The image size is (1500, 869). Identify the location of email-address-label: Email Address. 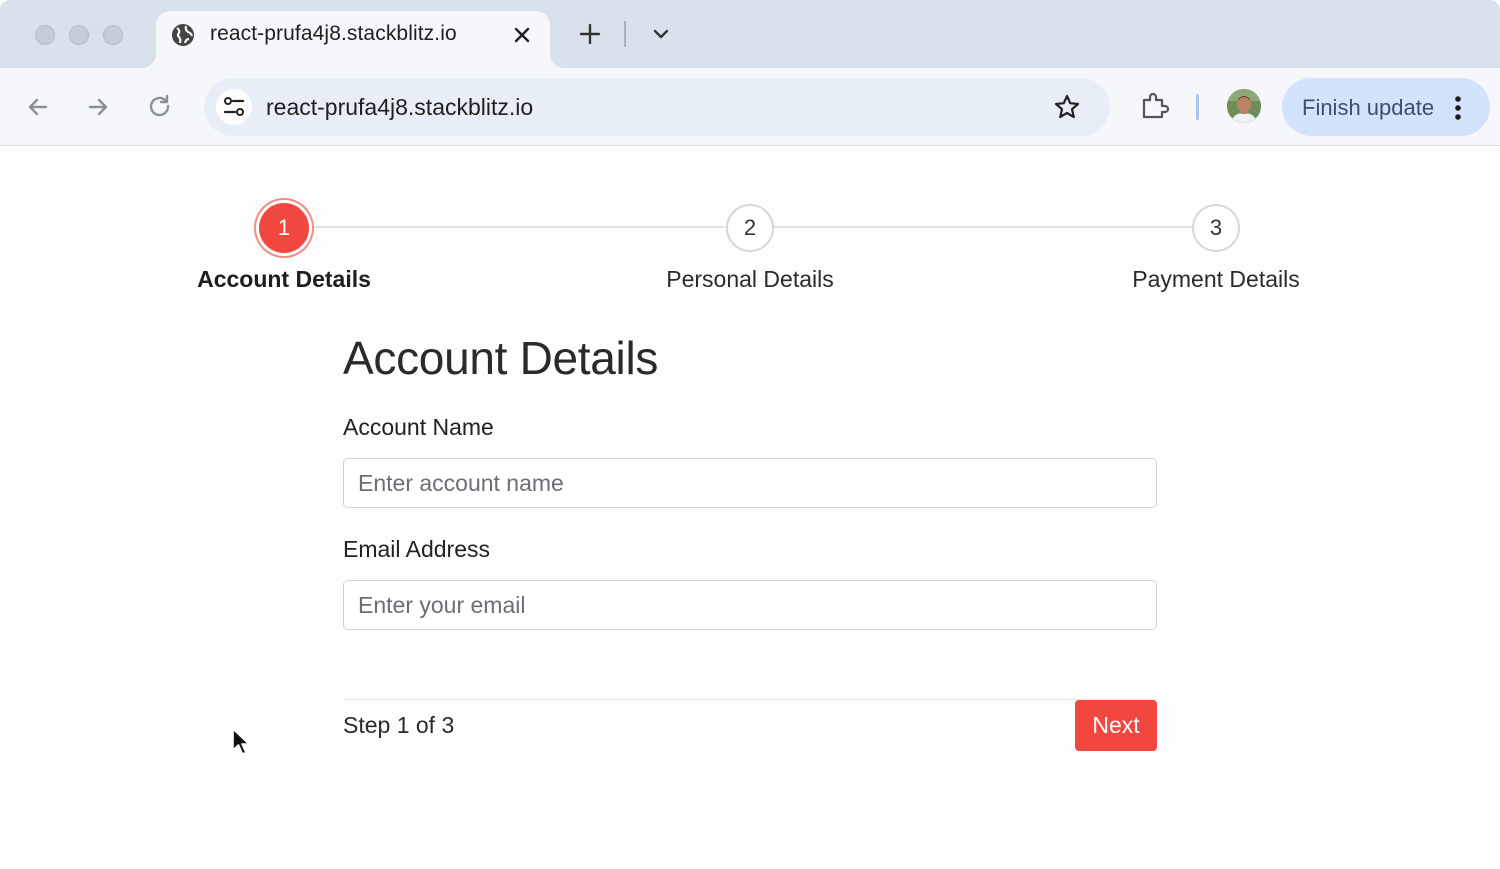
(417, 549).